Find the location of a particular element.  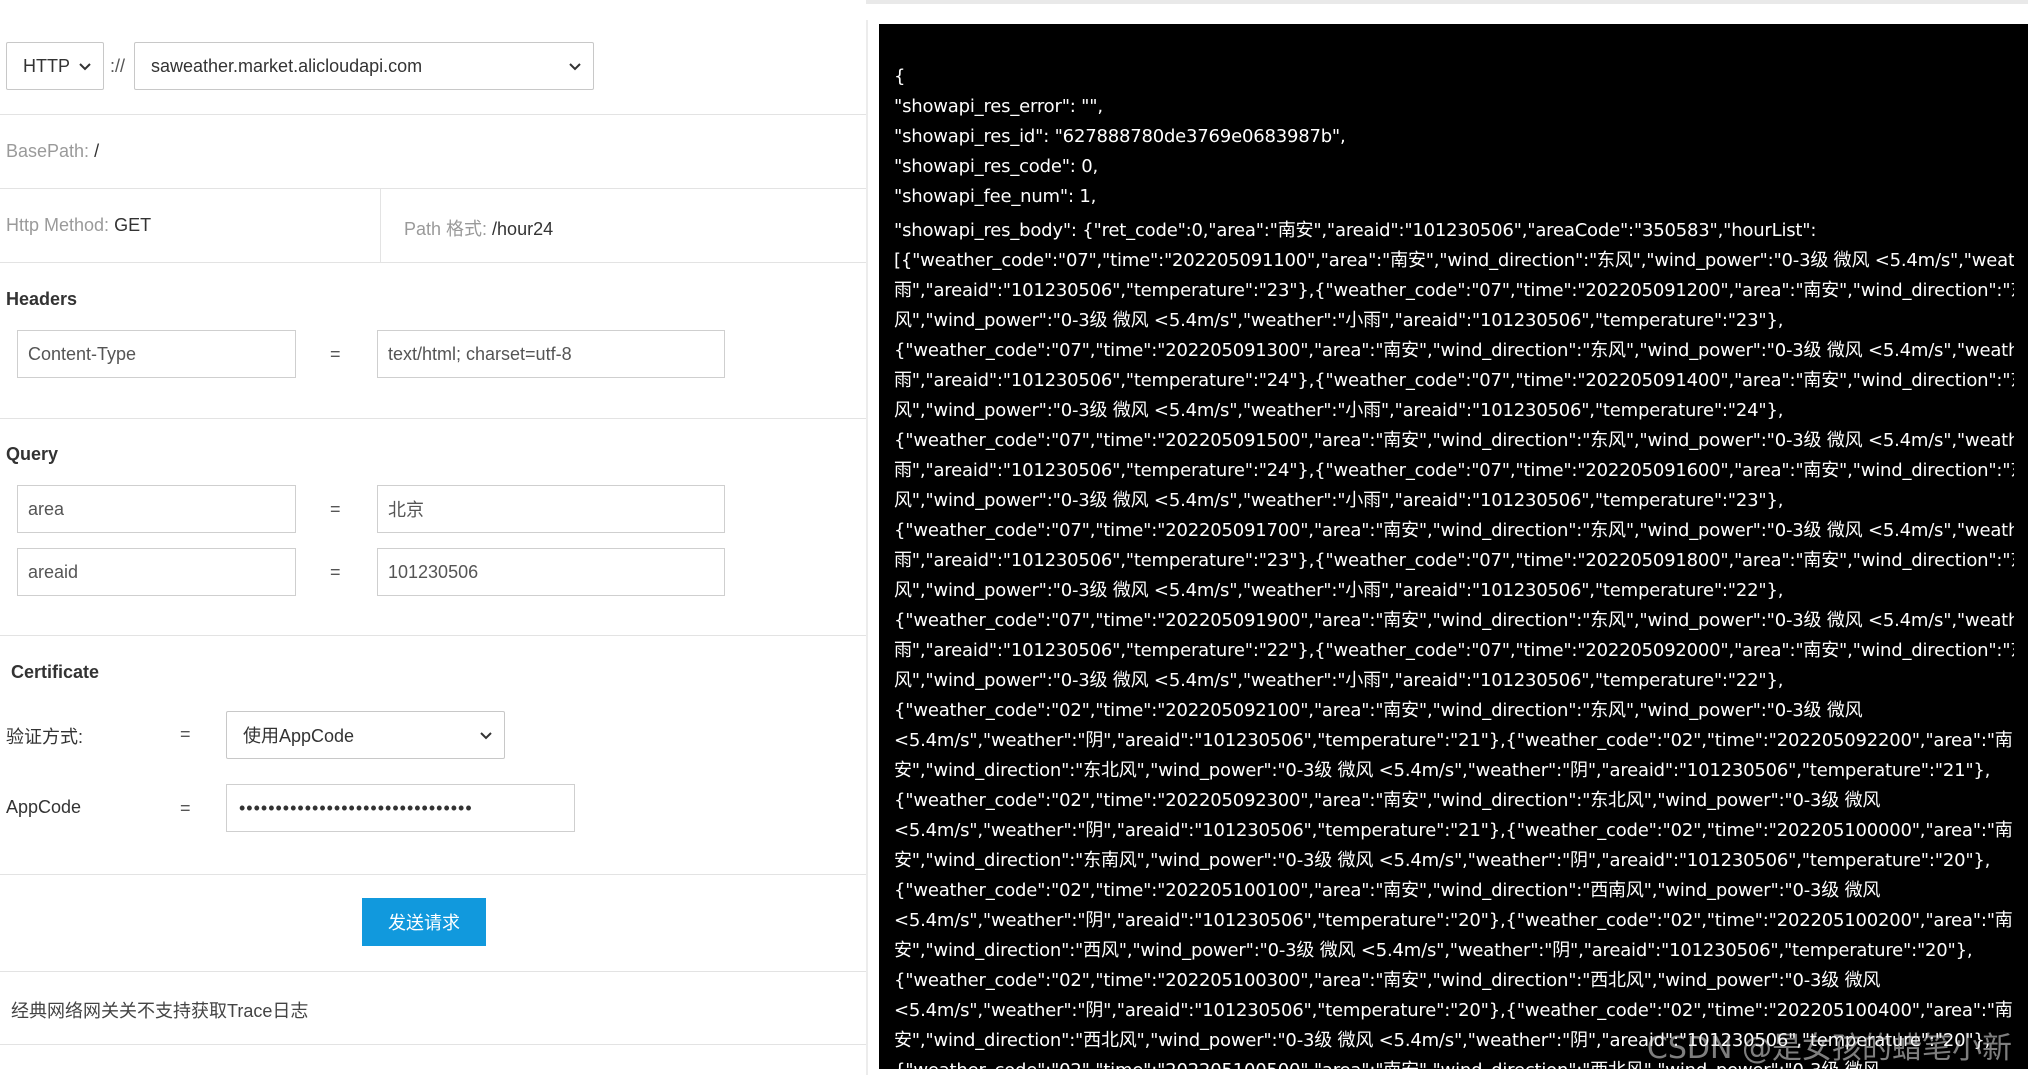

headers-title: Headers is located at coordinates (42, 299).